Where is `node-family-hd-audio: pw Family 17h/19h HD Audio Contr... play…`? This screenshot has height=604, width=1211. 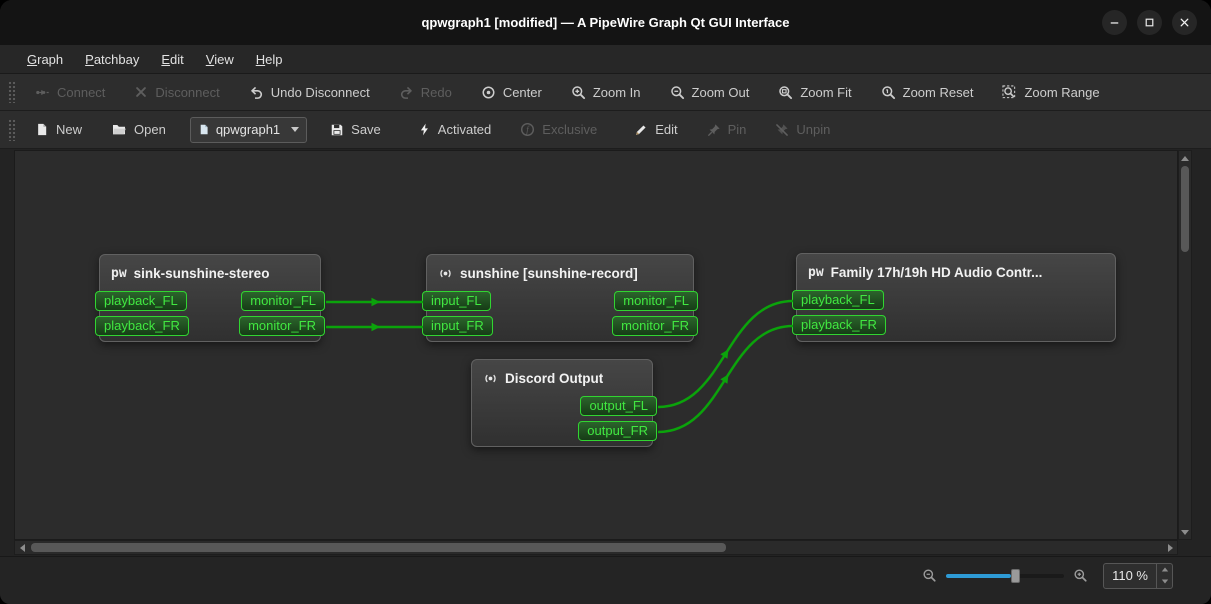 node-family-hd-audio: pw Family 17h/19h HD Audio Contr... play… is located at coordinates (954, 297).